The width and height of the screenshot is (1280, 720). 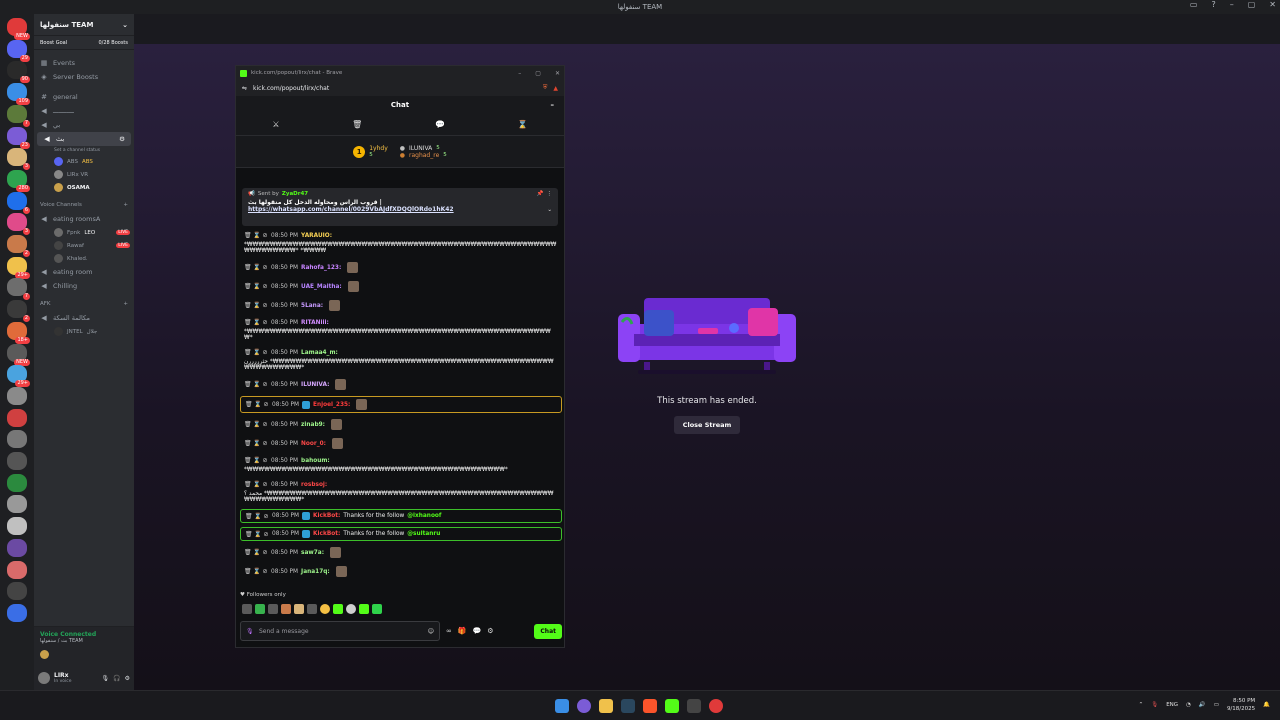 What do you see at coordinates (84, 232) in the screenshot?
I see `voice-member: Fpnk LEO LIVE` at bounding box center [84, 232].